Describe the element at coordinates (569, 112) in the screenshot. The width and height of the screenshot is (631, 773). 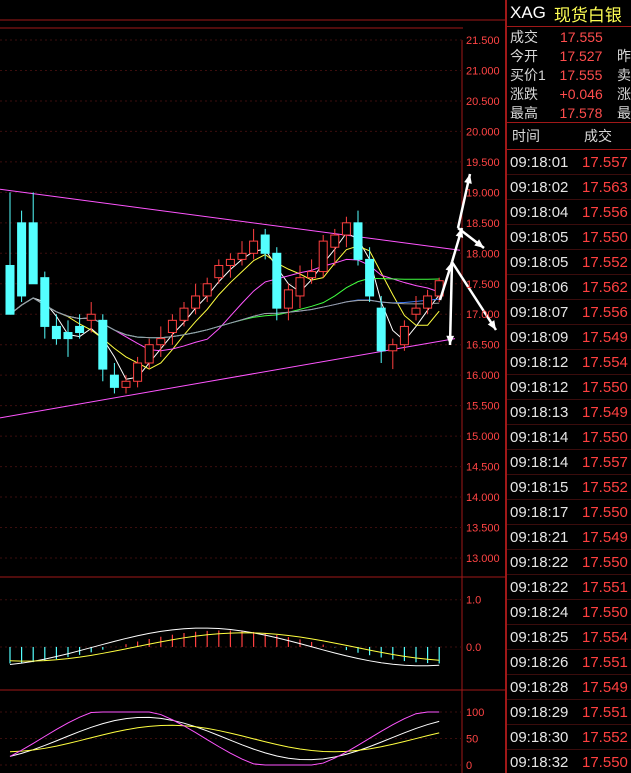
I see `quote-row: 最高 17.578 最` at that location.